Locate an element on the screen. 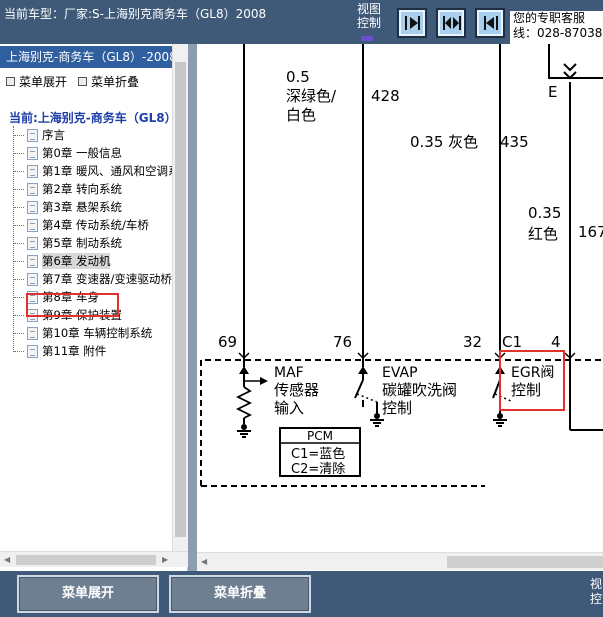 This screenshot has width=603, height=617. bottom-view-control-label: 视 控 is located at coordinates (596, 591).